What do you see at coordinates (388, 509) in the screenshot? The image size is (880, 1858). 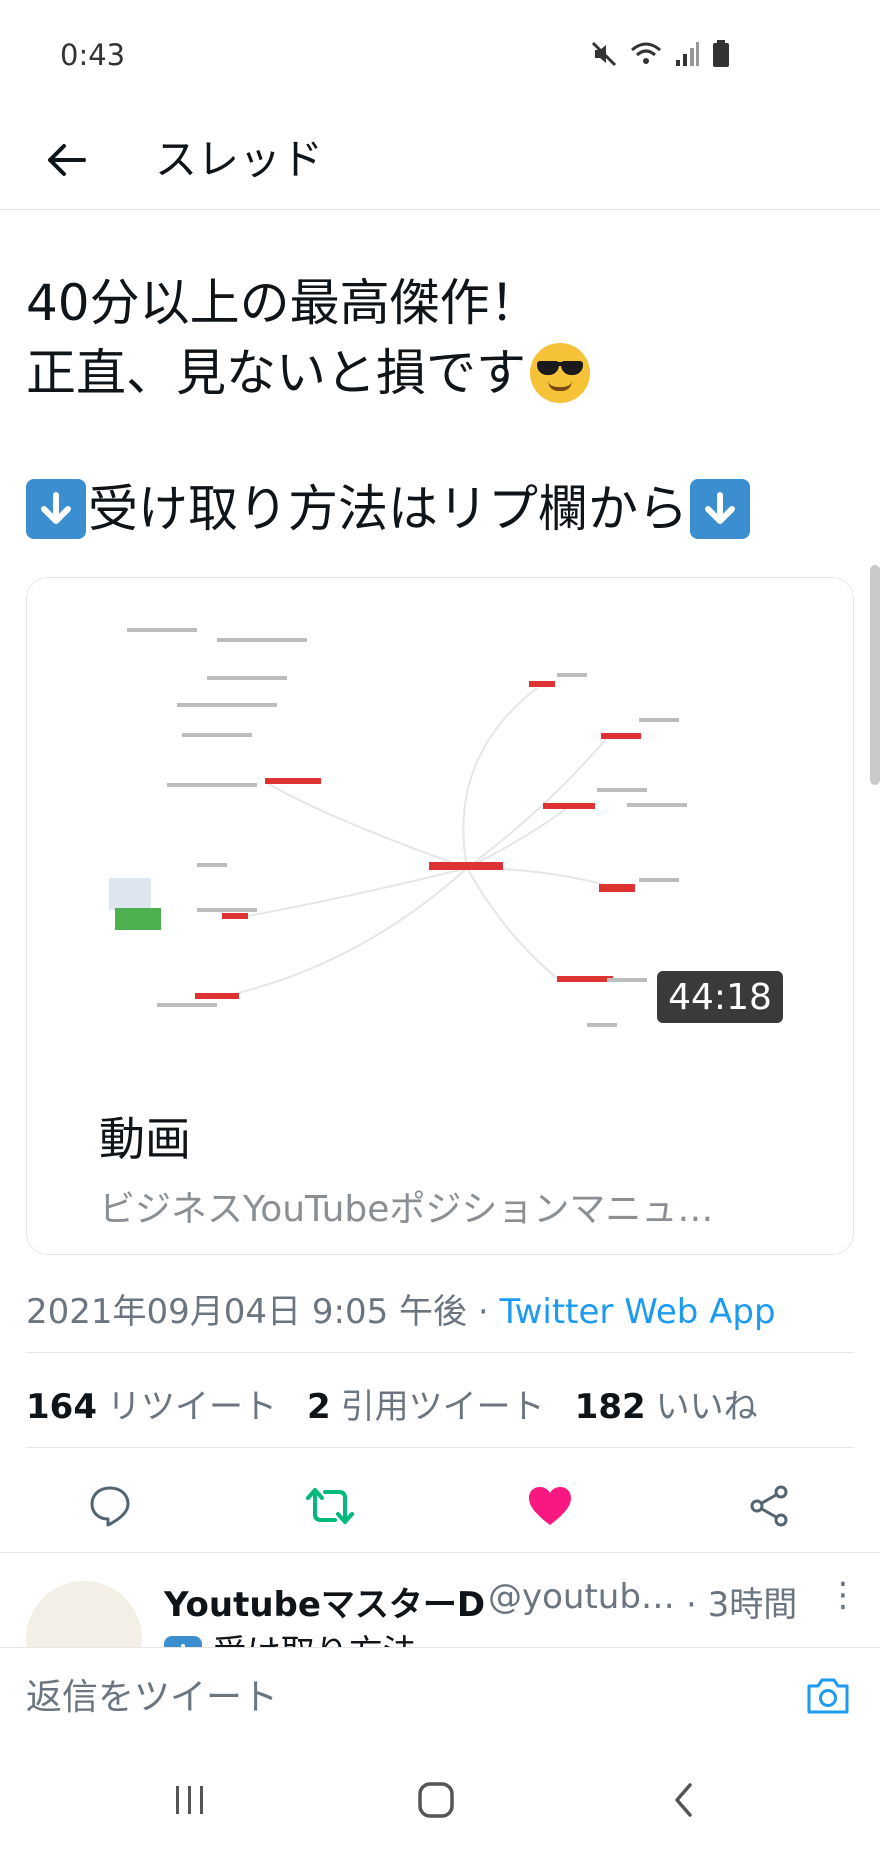 I see `tweet-line-3-text: 受け取り方法はリプ欄から` at bounding box center [388, 509].